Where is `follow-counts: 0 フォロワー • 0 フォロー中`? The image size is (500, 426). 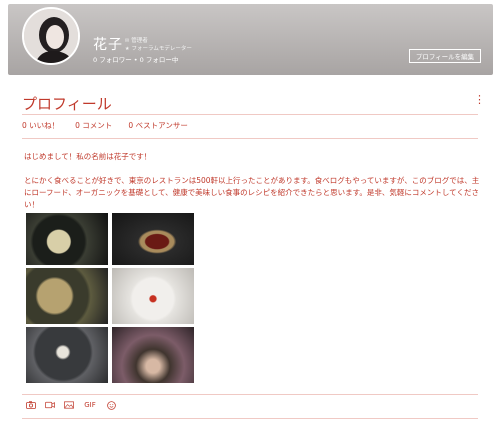
follow-counts: 0 フォロワー • 0 フォロー中 is located at coordinates (135, 59).